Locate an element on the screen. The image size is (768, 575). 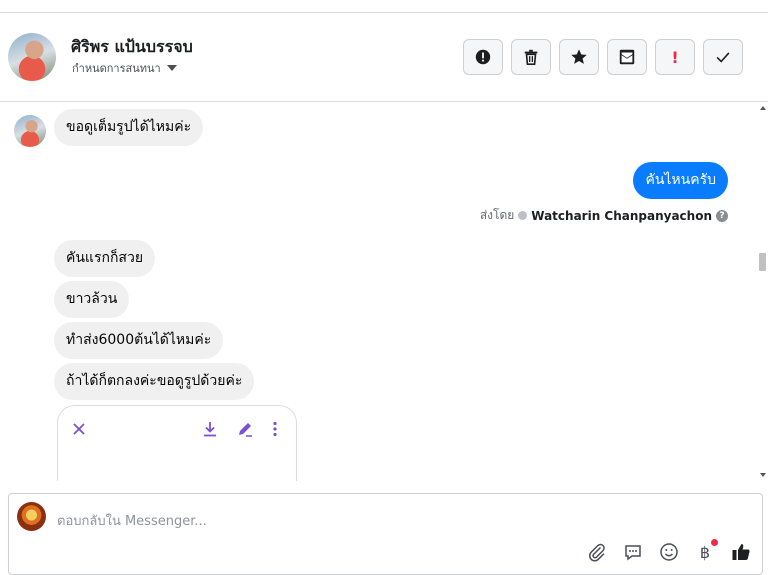
composer-tools: ฿ is located at coordinates (669, 551).